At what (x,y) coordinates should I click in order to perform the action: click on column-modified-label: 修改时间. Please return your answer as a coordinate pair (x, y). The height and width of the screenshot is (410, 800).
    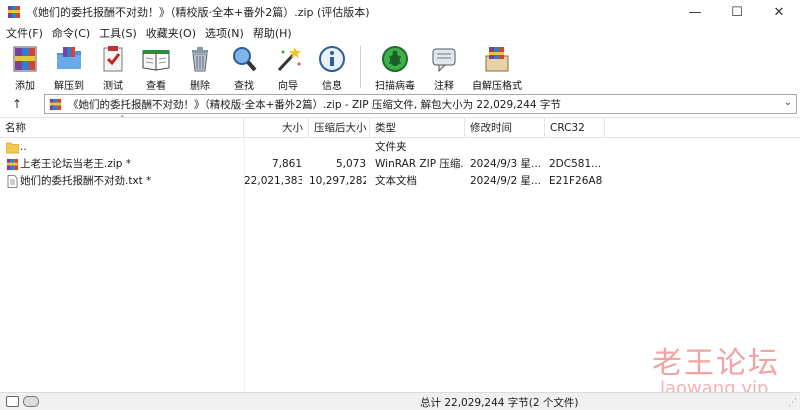
    Looking at the image, I should click on (491, 128).